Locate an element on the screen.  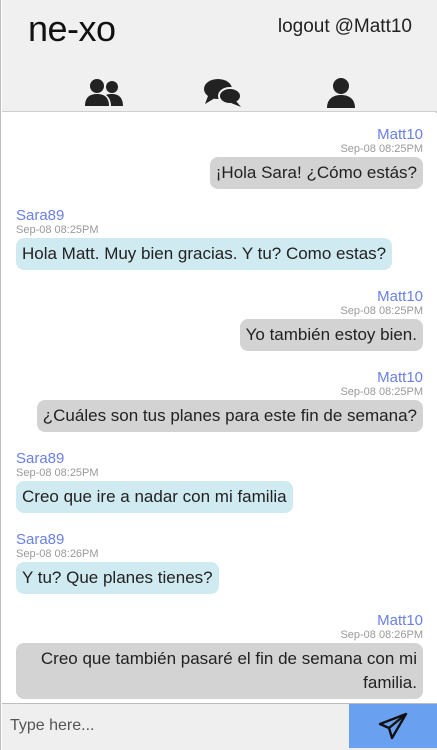
paper-plane-icon is located at coordinates (393, 726).